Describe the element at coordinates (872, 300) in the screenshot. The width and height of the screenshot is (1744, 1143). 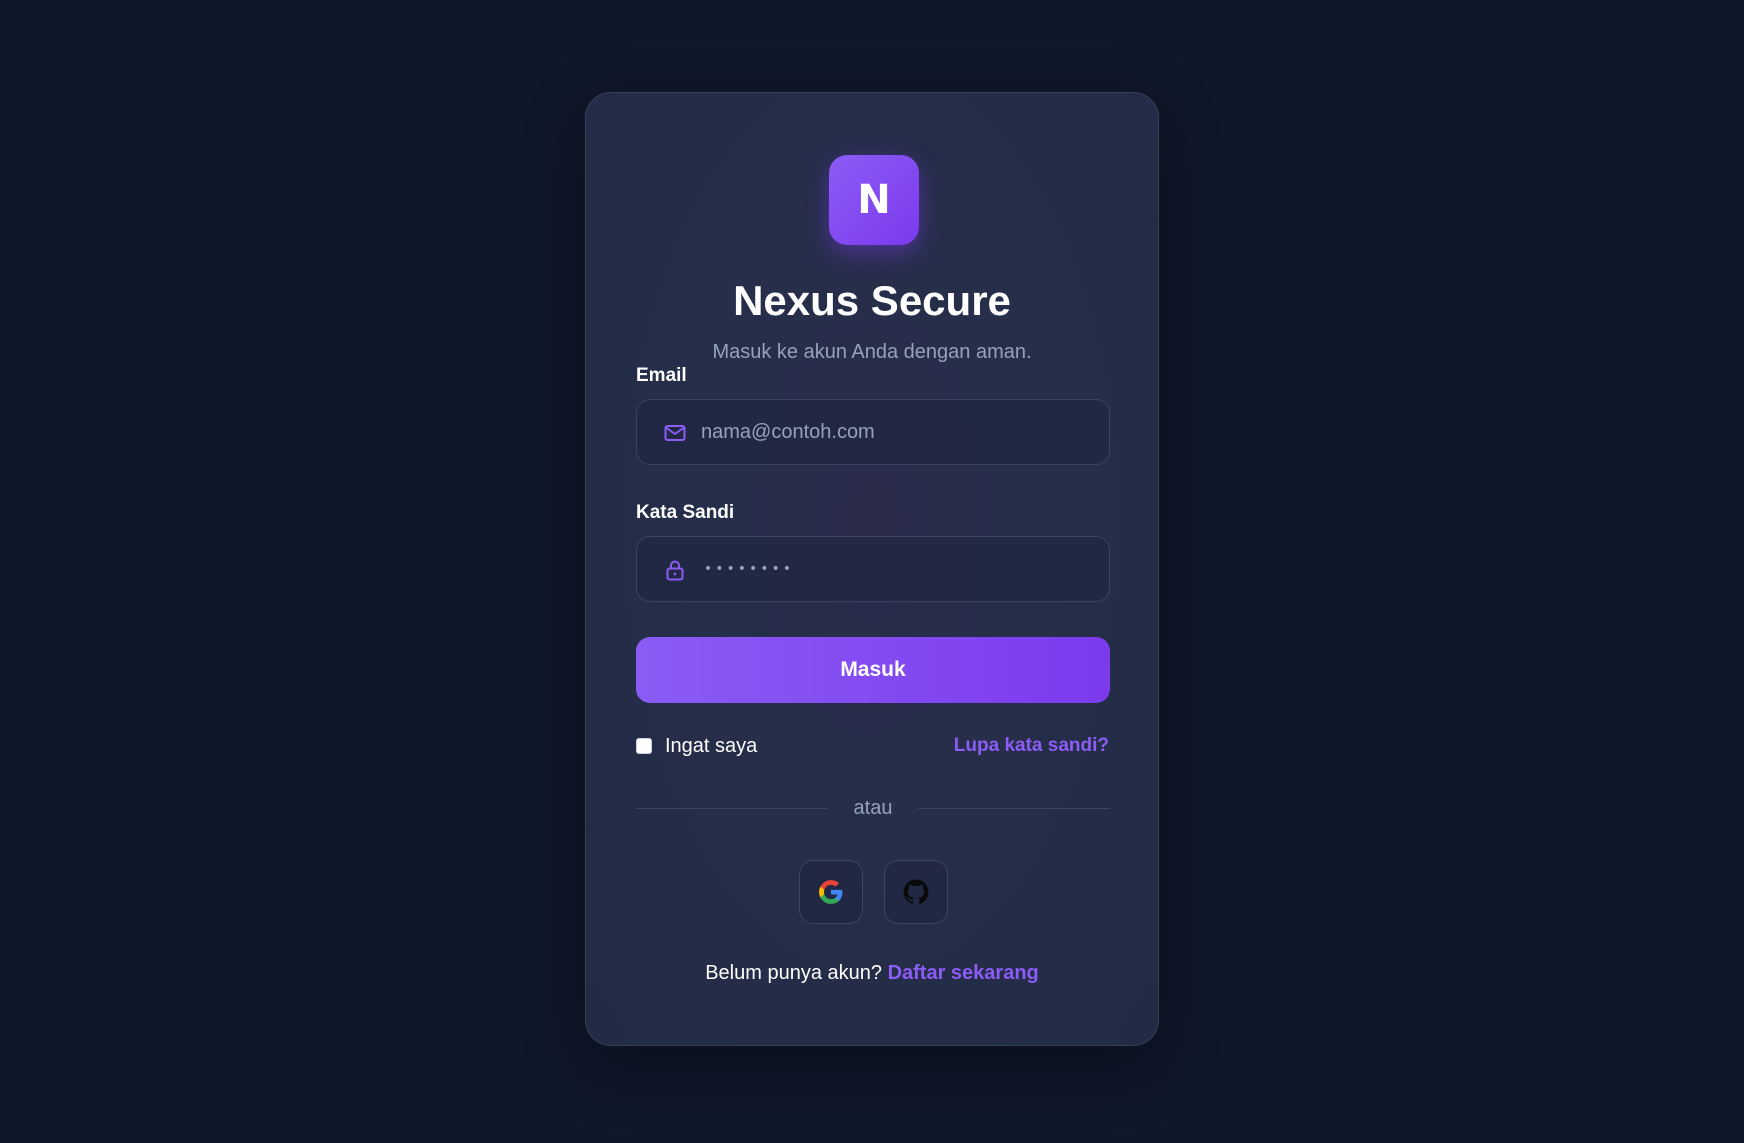
I see `page-title: Nexus Secure` at that location.